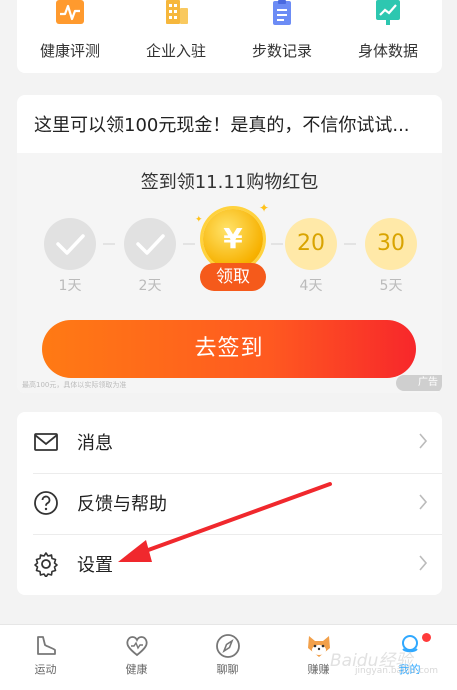  Describe the element at coordinates (136, 669) in the screenshot. I see `nav-label: 健康` at that location.